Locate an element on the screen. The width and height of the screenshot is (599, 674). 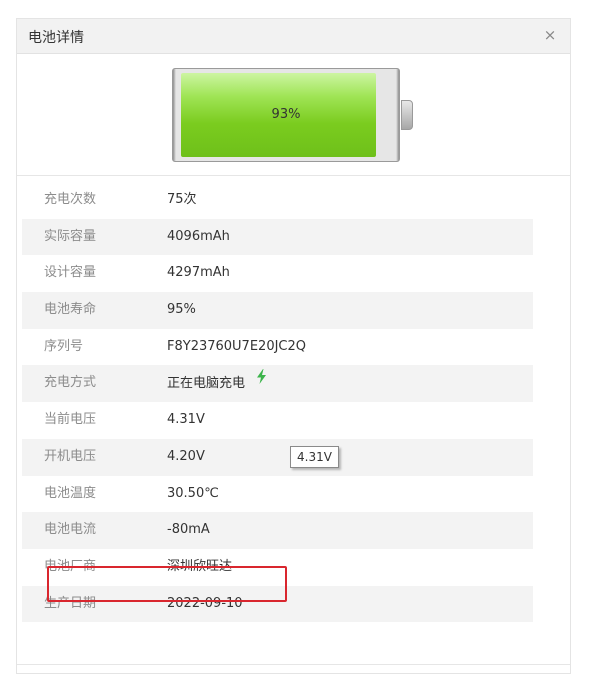
info-value: -80mA is located at coordinates (188, 530).